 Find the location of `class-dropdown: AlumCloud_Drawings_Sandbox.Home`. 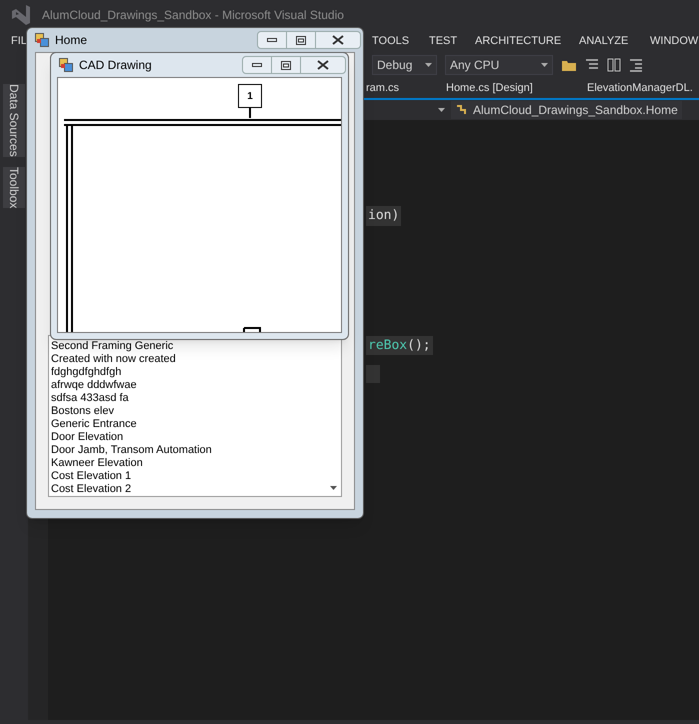

class-dropdown: AlumCloud_Drawings_Sandbox.Home is located at coordinates (566, 110).